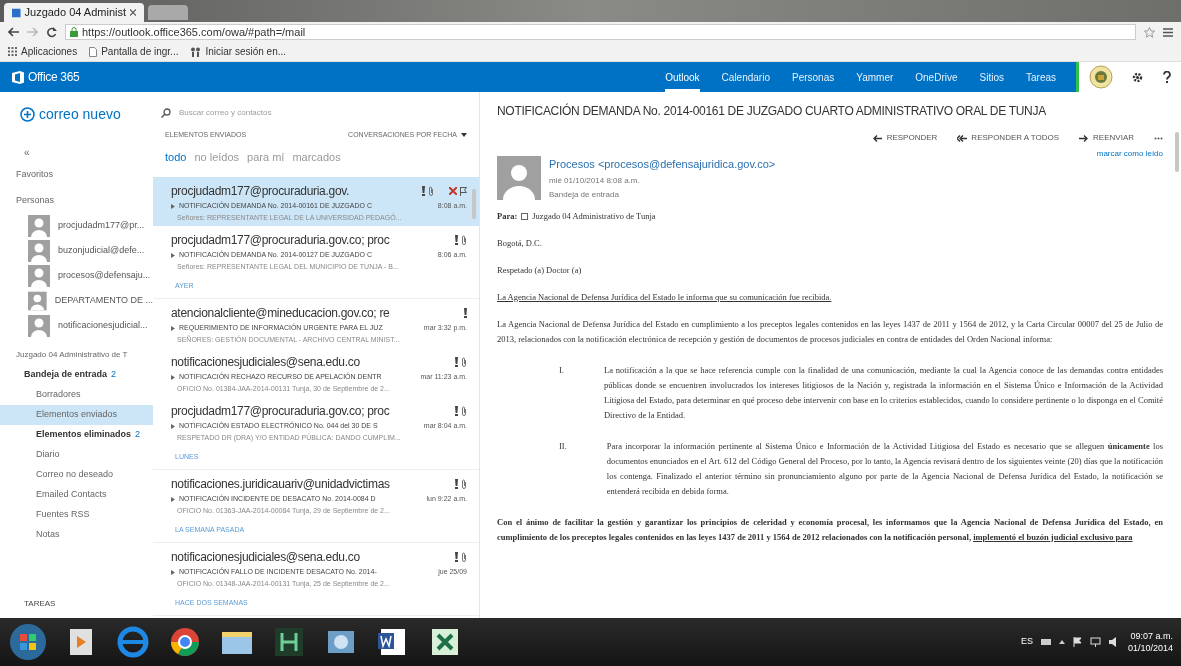 The image size is (1181, 666). Describe the element at coordinates (93, 51) in the screenshot. I see `page-icon` at that location.